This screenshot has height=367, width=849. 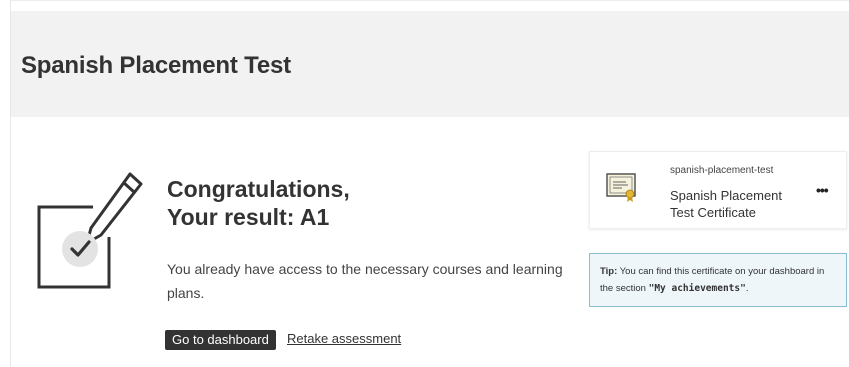 I want to click on certificate-name: Spanish Placement Test Certificate, so click(x=726, y=204).